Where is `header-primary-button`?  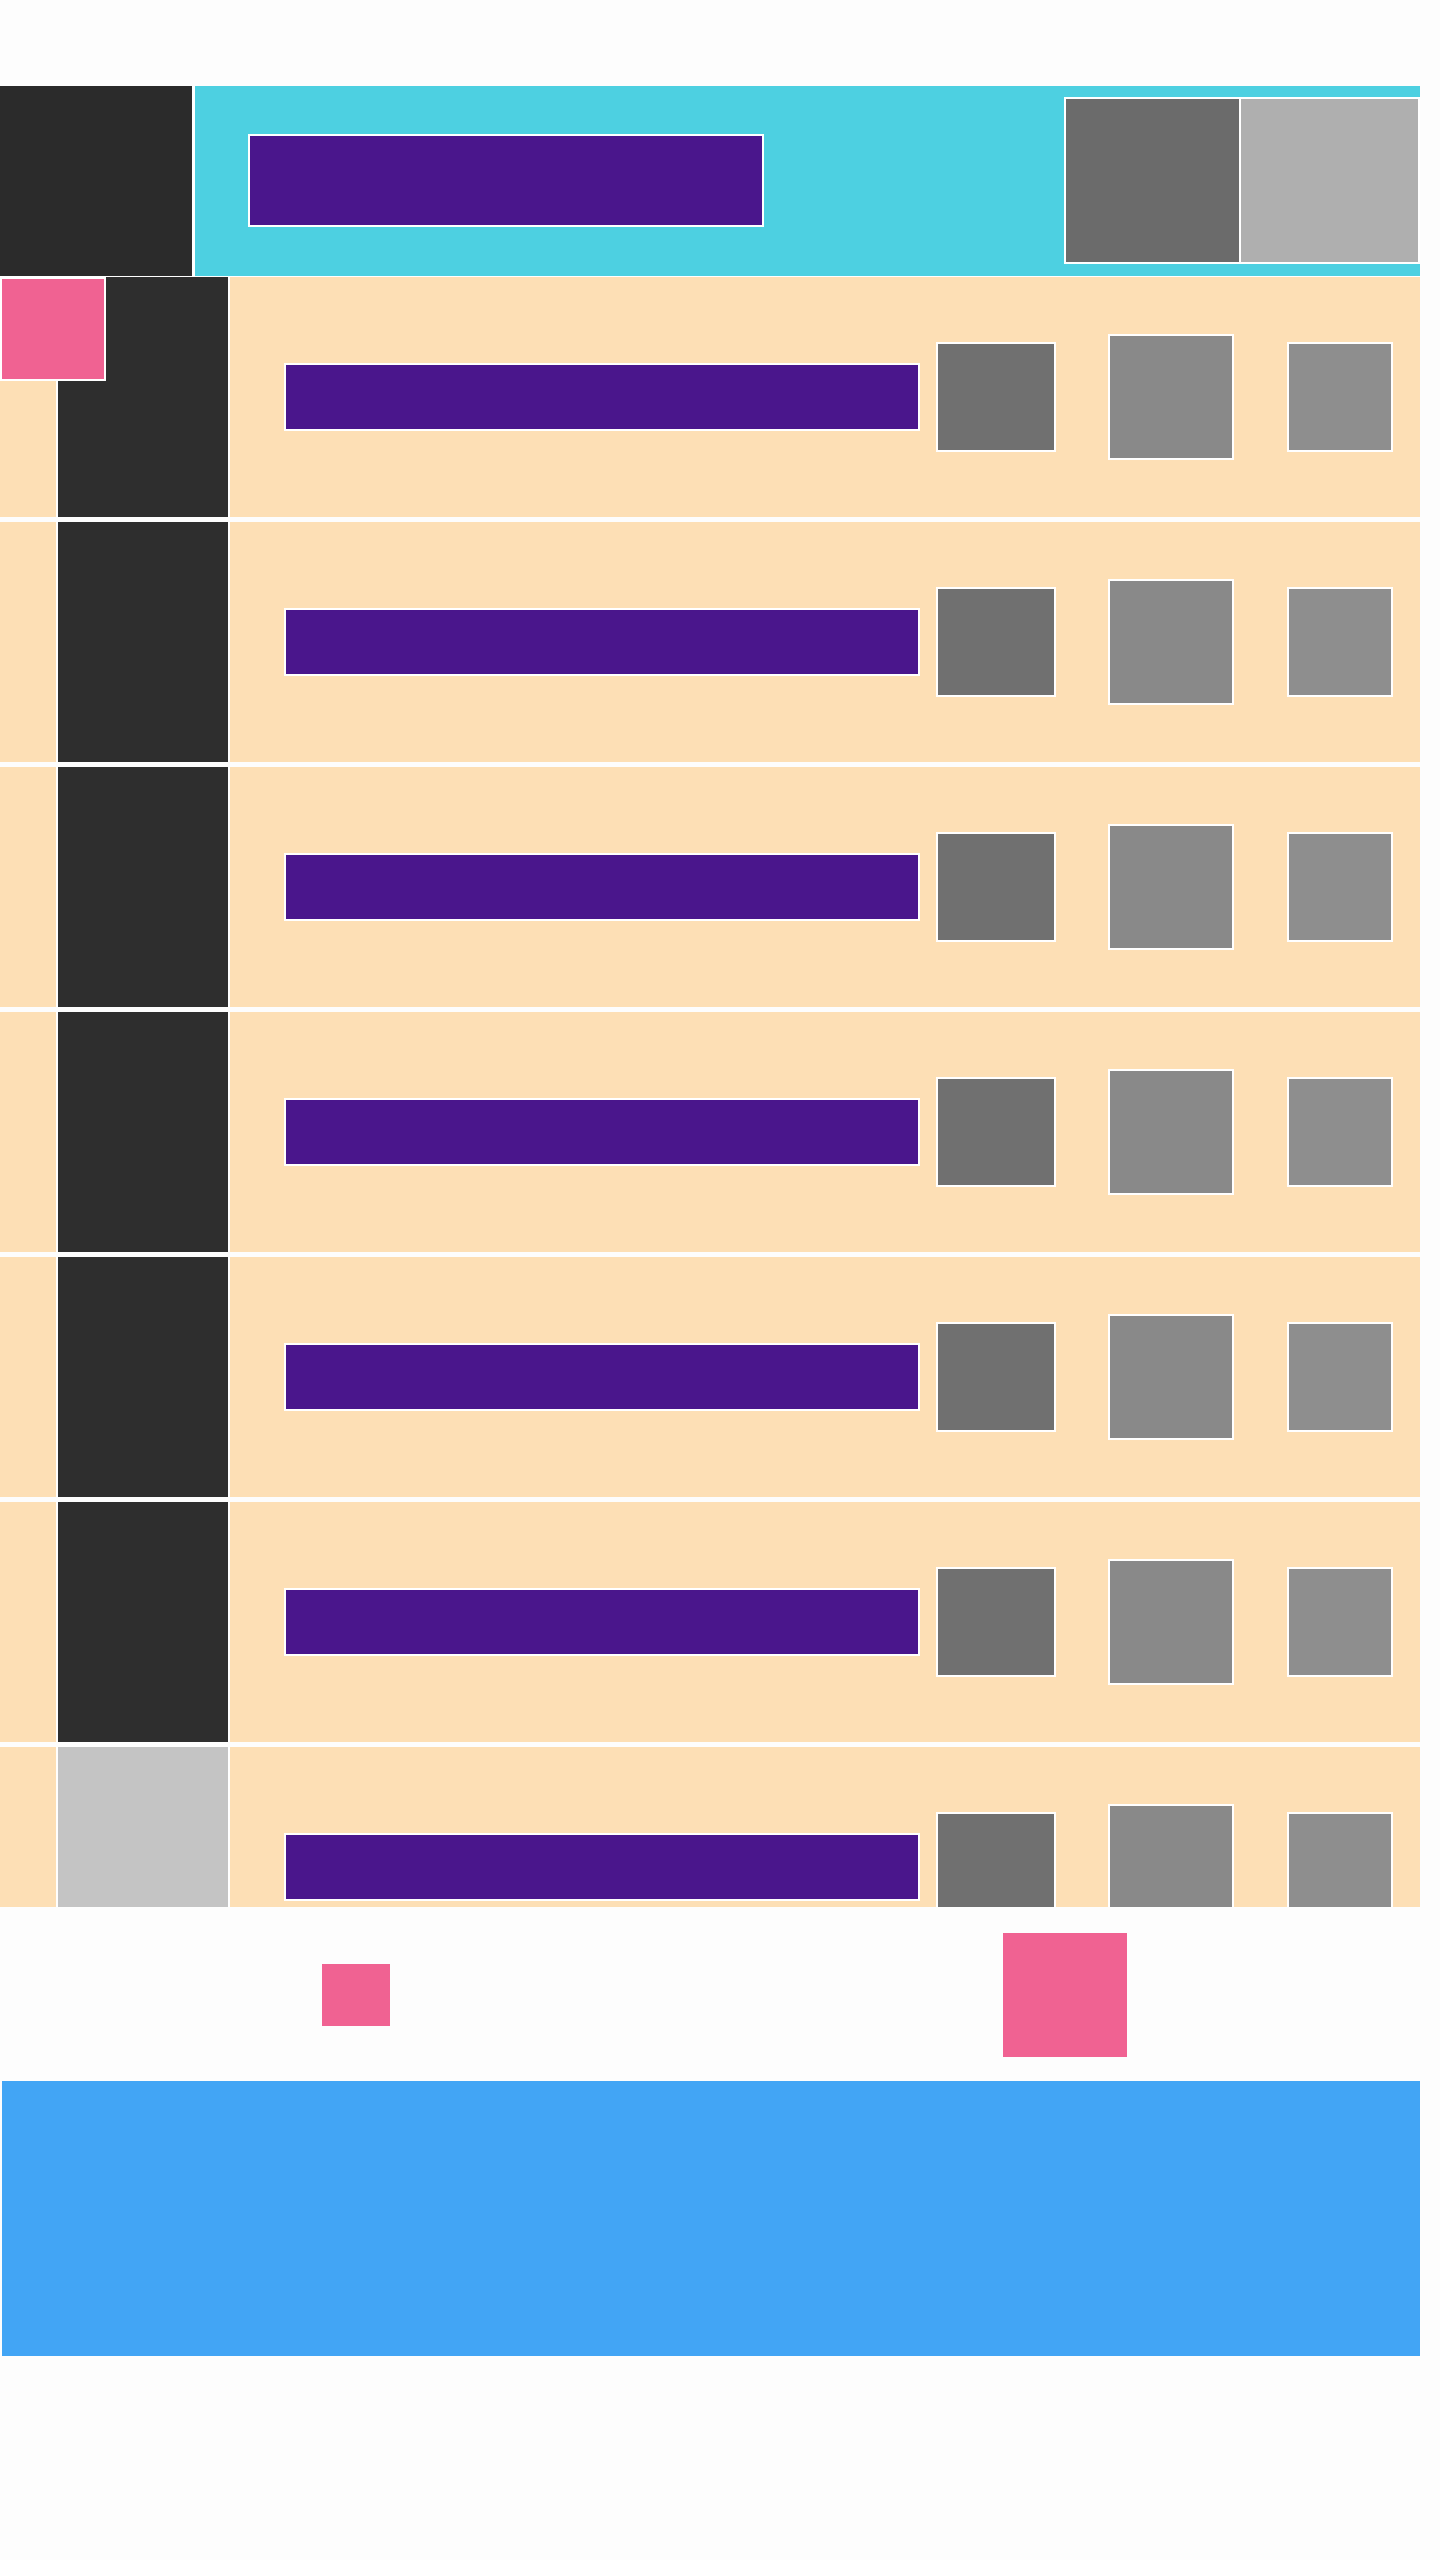
header-primary-button is located at coordinates (1152, 180).